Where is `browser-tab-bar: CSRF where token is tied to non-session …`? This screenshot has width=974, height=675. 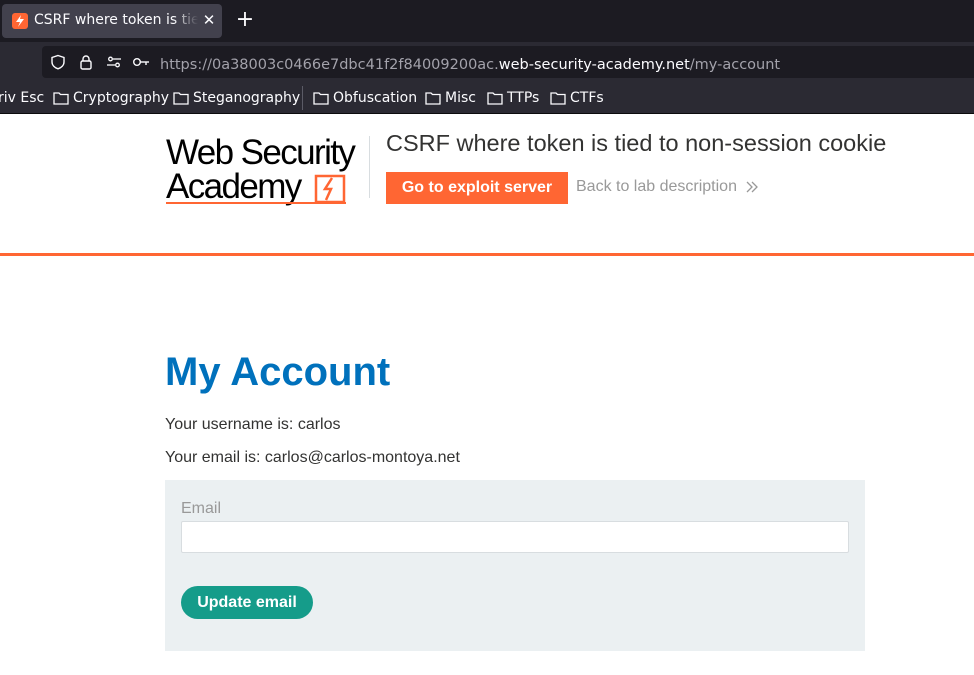 browser-tab-bar: CSRF where token is tied to non-session … is located at coordinates (487, 21).